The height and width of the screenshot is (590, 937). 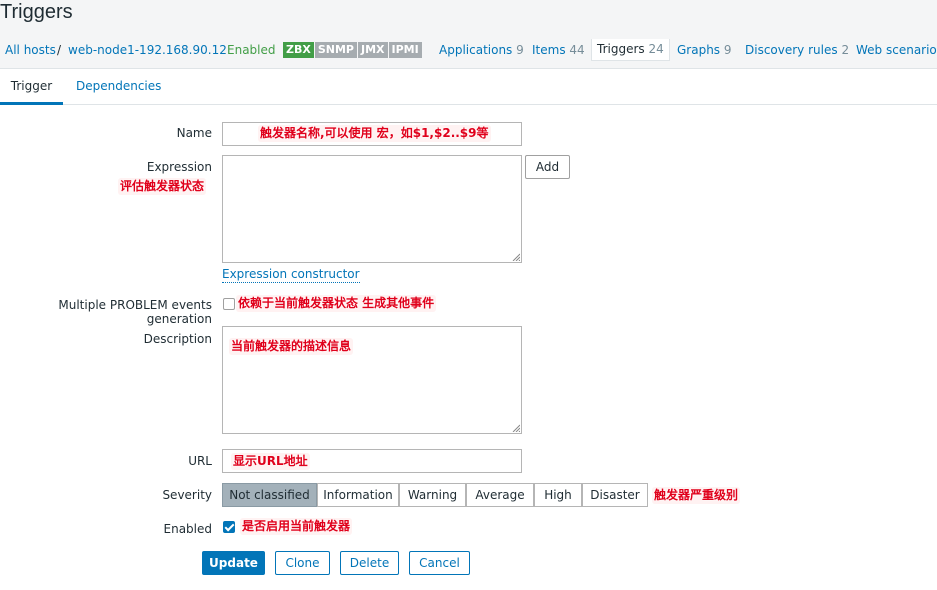 I want to click on tab-graphs: Graphs 9, so click(x=704, y=50).